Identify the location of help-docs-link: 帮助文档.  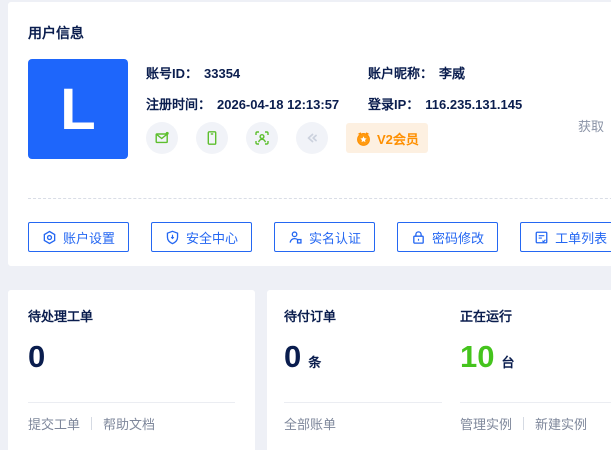
(129, 423).